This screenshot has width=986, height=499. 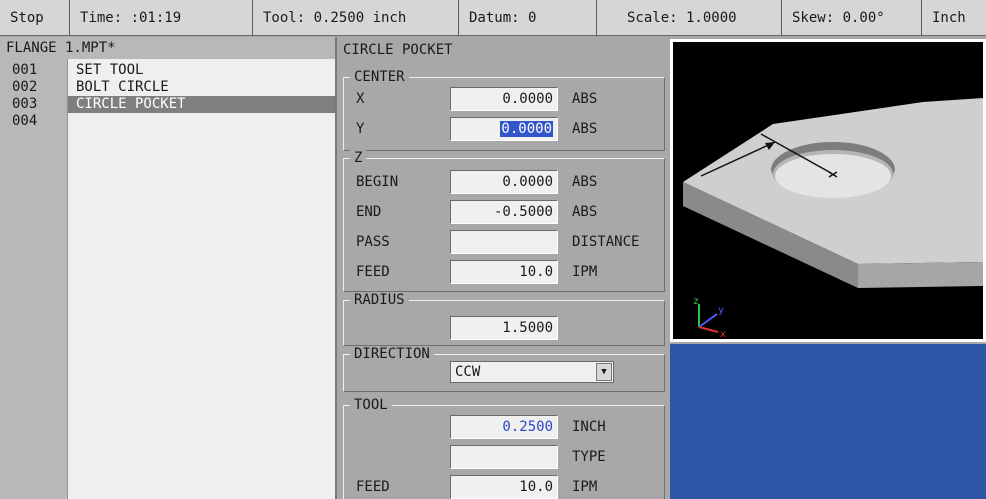 I want to click on center-x-label: X, so click(x=360, y=99).